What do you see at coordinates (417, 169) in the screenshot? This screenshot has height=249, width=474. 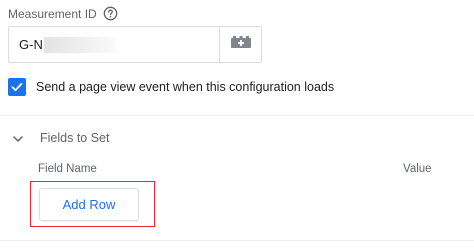 I see `column-header-value: Value` at bounding box center [417, 169].